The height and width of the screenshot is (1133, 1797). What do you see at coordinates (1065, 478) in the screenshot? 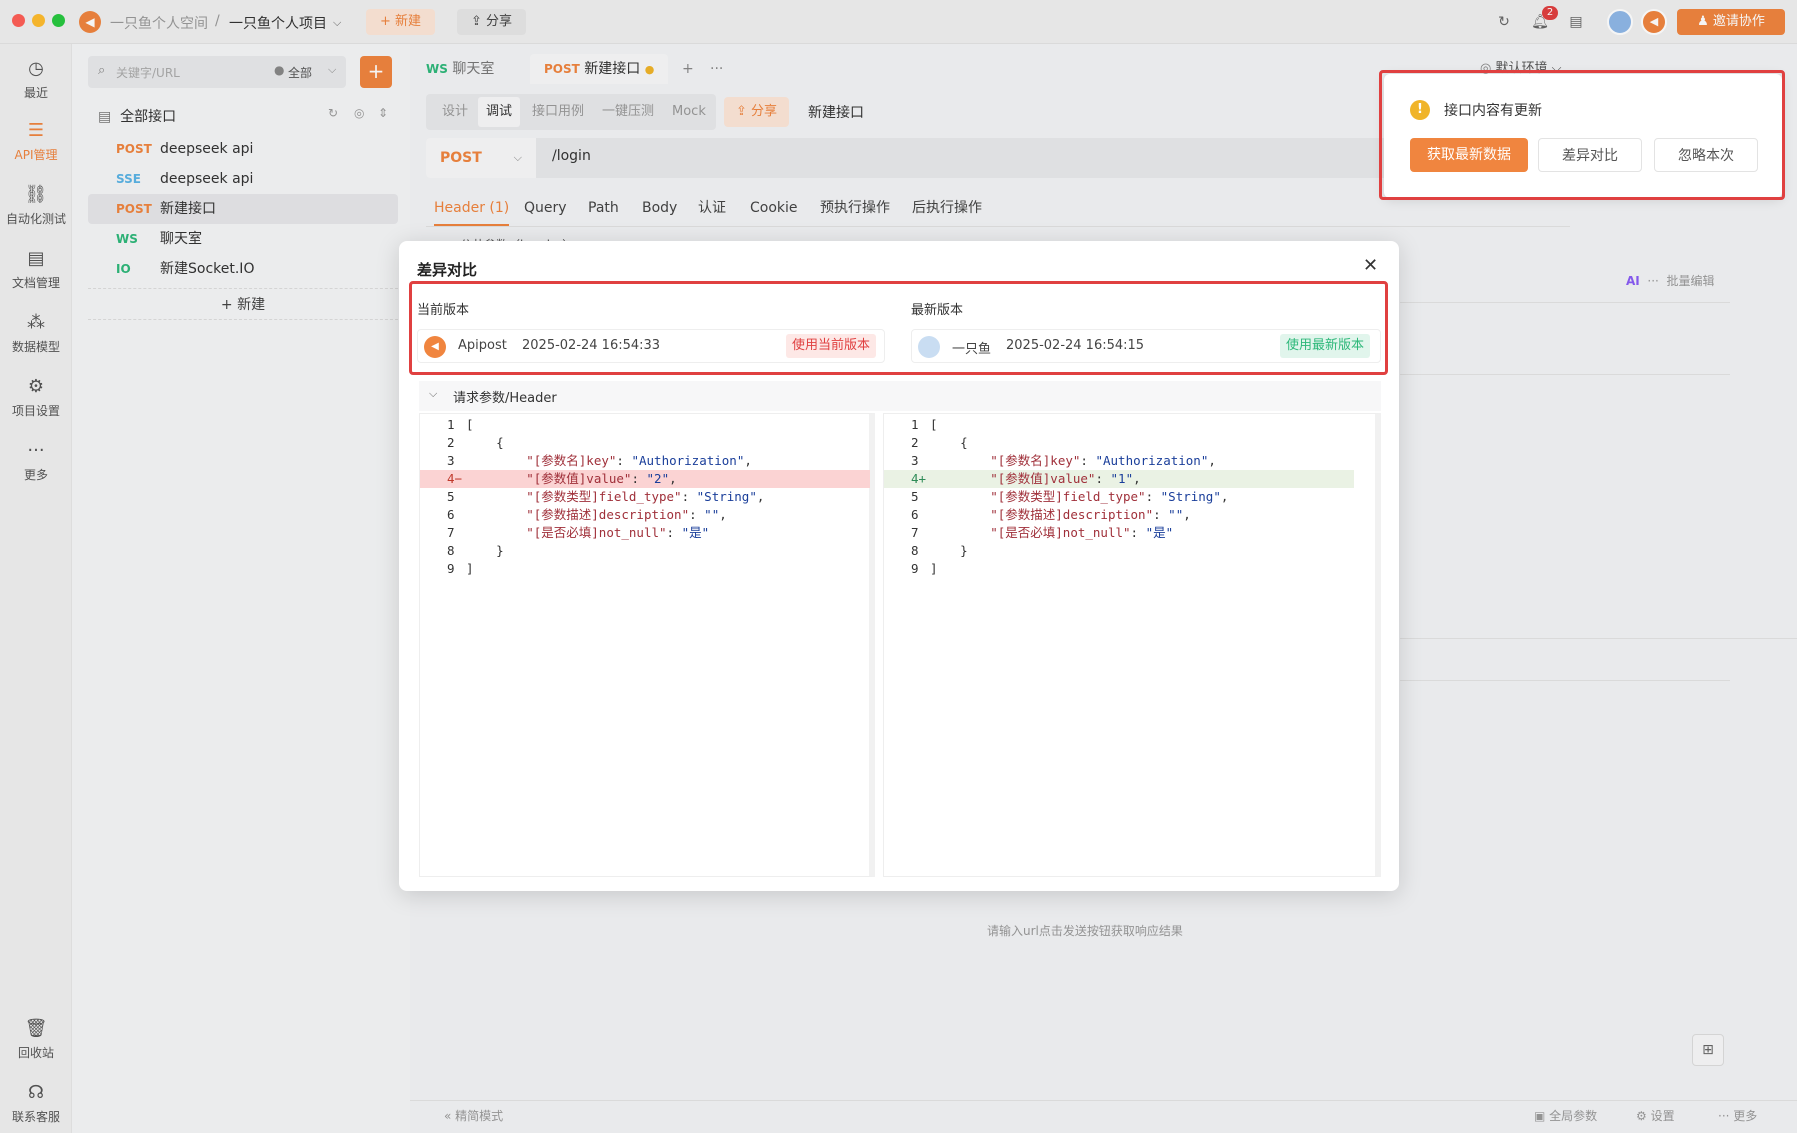
I see `code-text: "[参数值]value": "1",` at bounding box center [1065, 478].